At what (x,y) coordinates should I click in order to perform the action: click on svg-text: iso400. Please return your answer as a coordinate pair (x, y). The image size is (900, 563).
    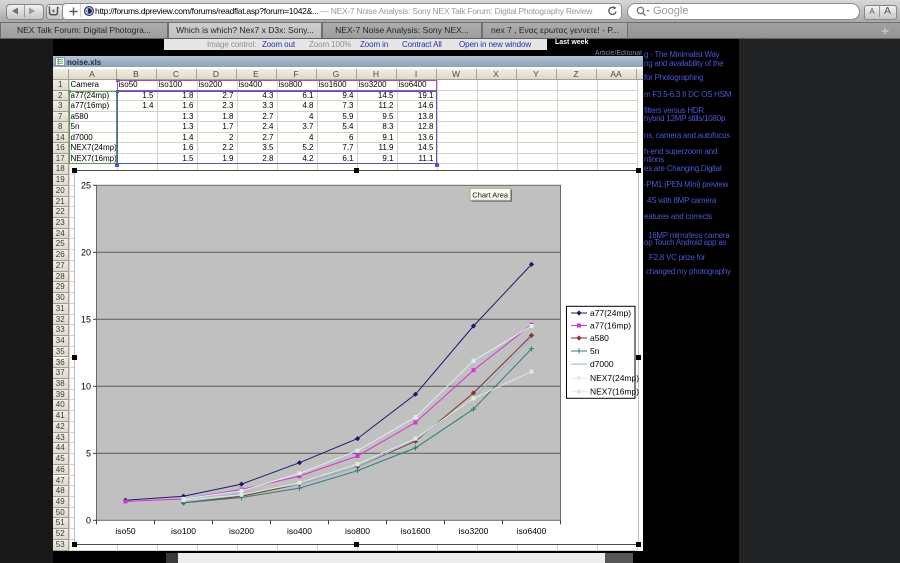
    Looking at the image, I should click on (299, 530).